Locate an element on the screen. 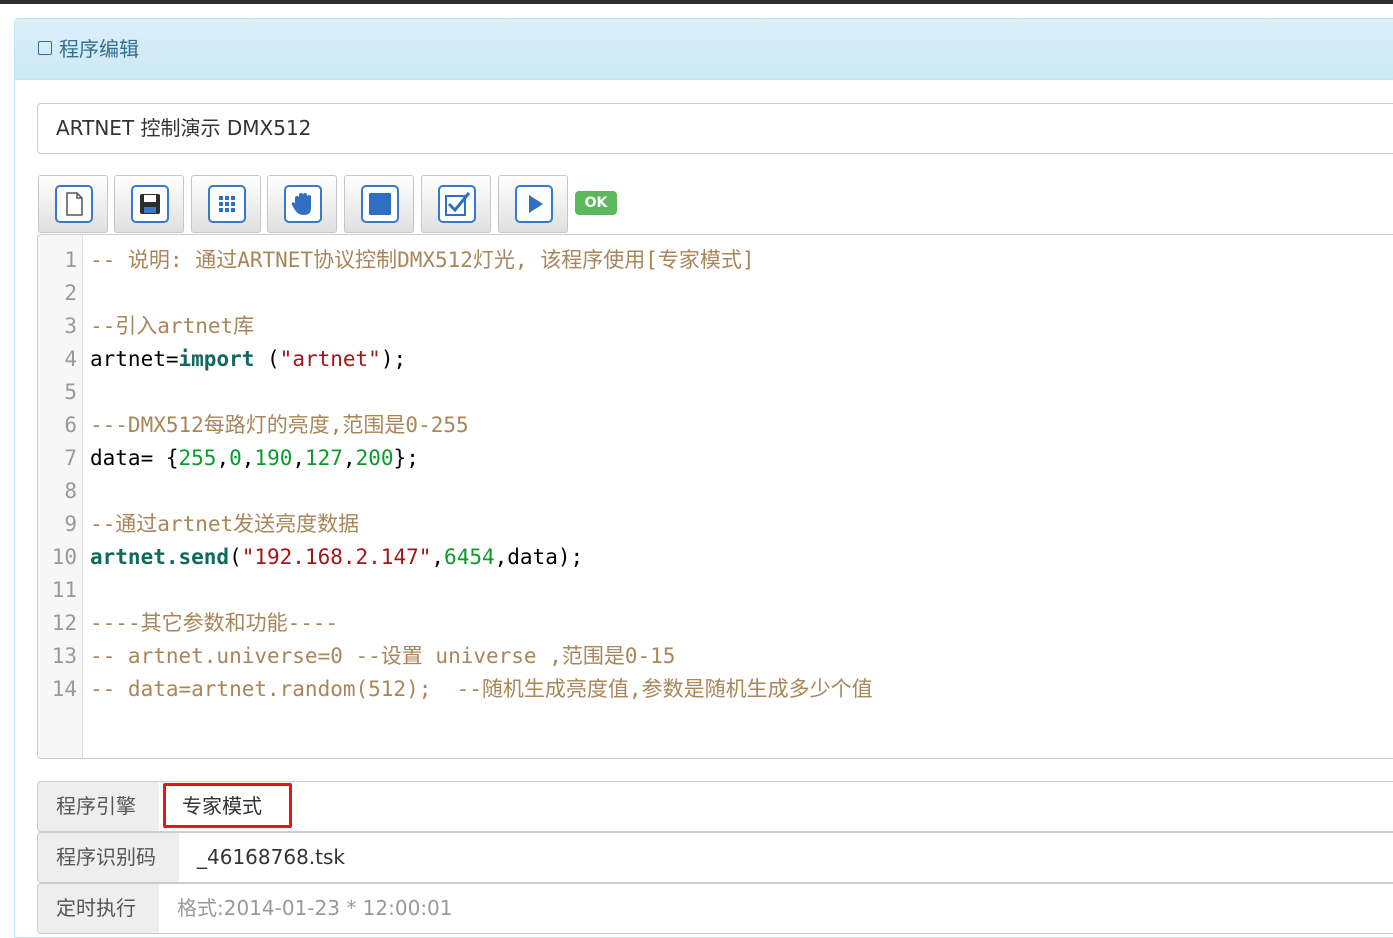  panel-title: 程序编辑 is located at coordinates (99, 49).